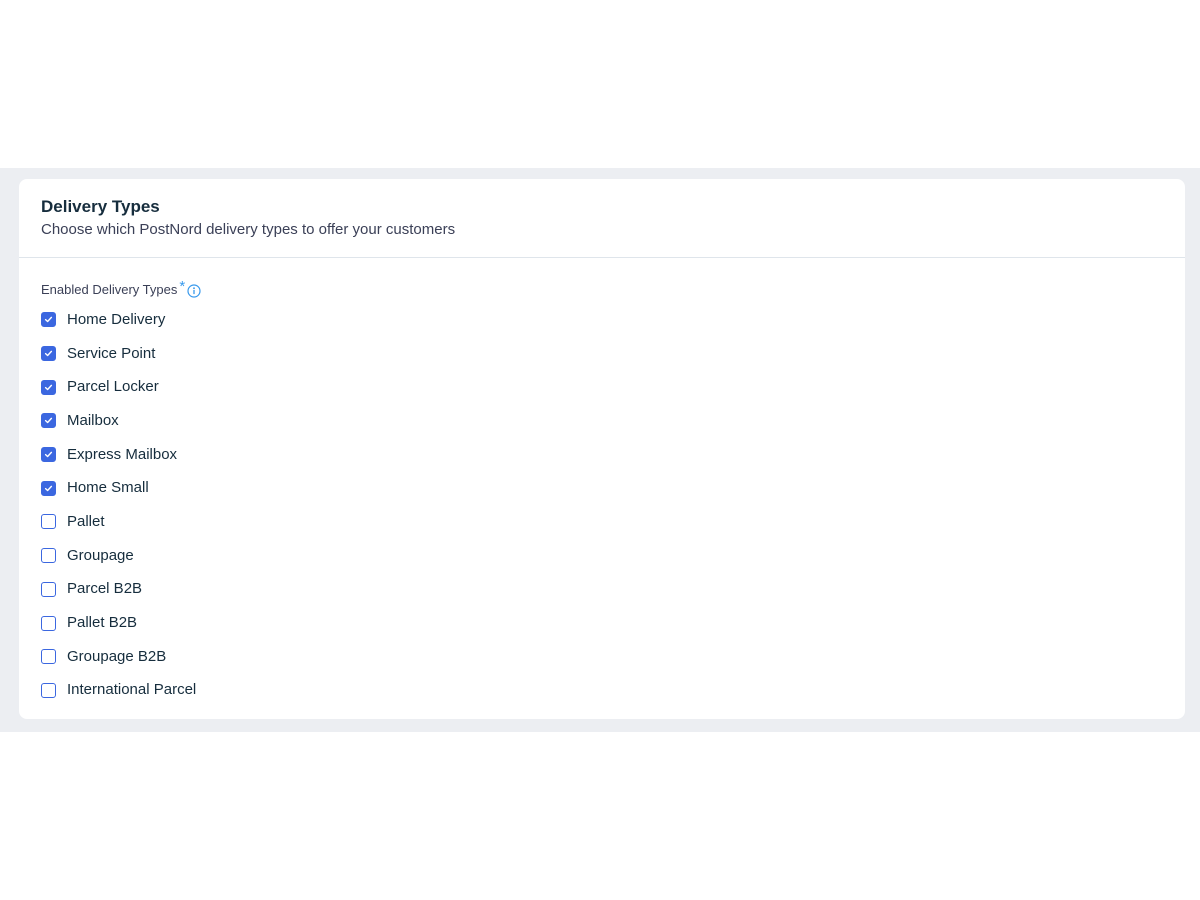 This screenshot has height=900, width=1200. Describe the element at coordinates (602, 387) in the screenshot. I see `delivery-type-option: Parcel Locker` at that location.